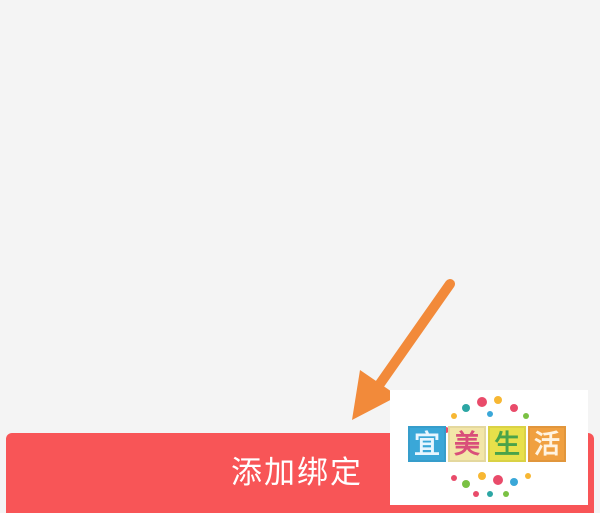 Image resolution: width=600 pixels, height=513 pixels. Describe the element at coordinates (507, 444) in the screenshot. I see `watermark-char: 生` at that location.